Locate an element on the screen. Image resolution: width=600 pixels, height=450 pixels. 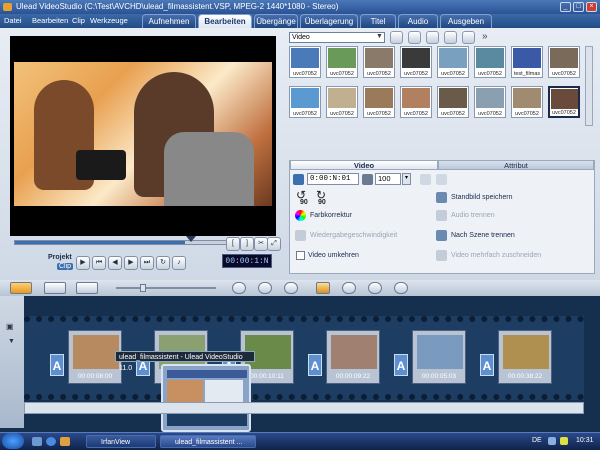
track-icon: ▣ is located at coordinates (10, 326).